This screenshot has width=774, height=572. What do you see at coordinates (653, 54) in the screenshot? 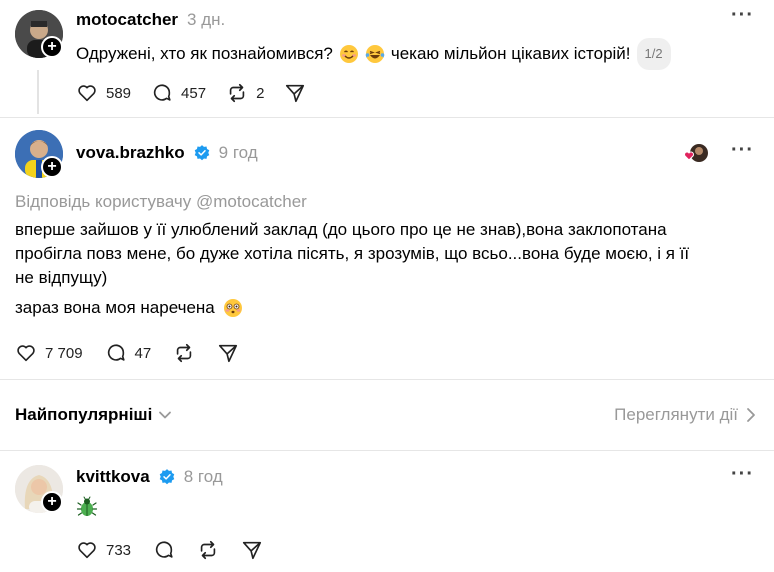
I see `thread-page-badge: 1/2` at bounding box center [653, 54].